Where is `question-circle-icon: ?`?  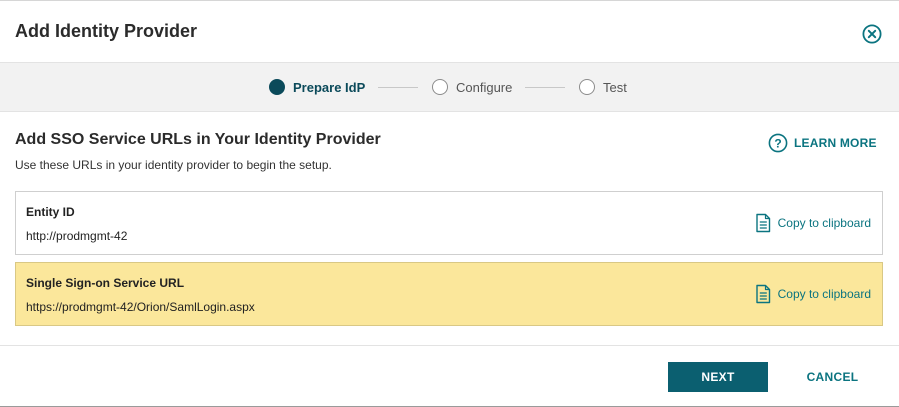
question-circle-icon: ? is located at coordinates (778, 143).